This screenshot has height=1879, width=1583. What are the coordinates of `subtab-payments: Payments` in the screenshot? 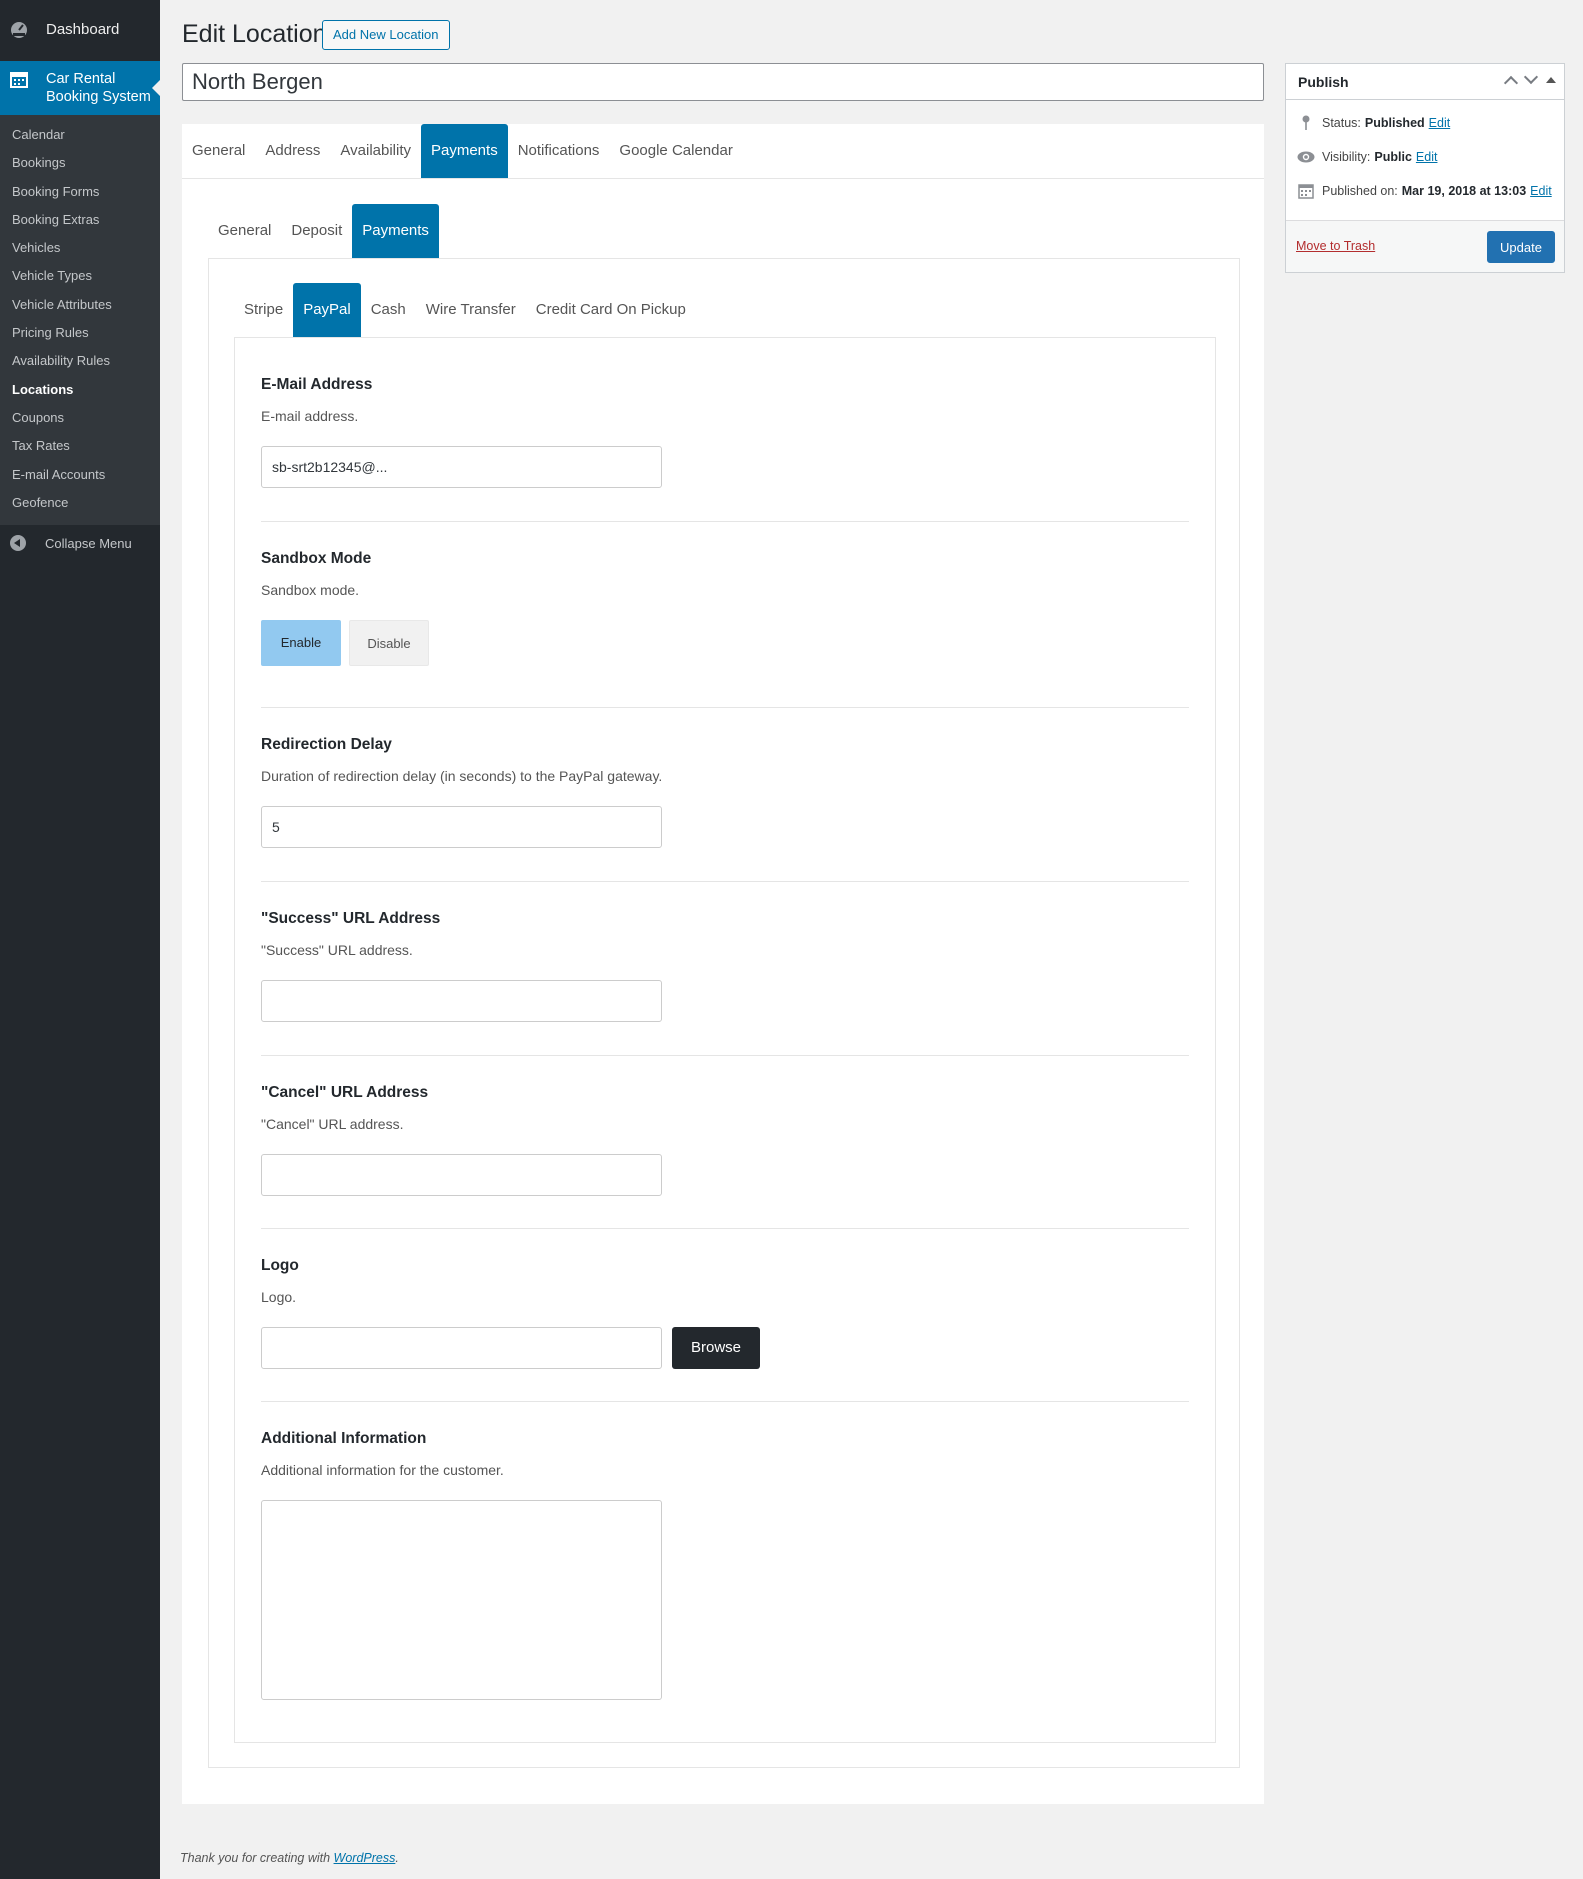 It's located at (395, 231).